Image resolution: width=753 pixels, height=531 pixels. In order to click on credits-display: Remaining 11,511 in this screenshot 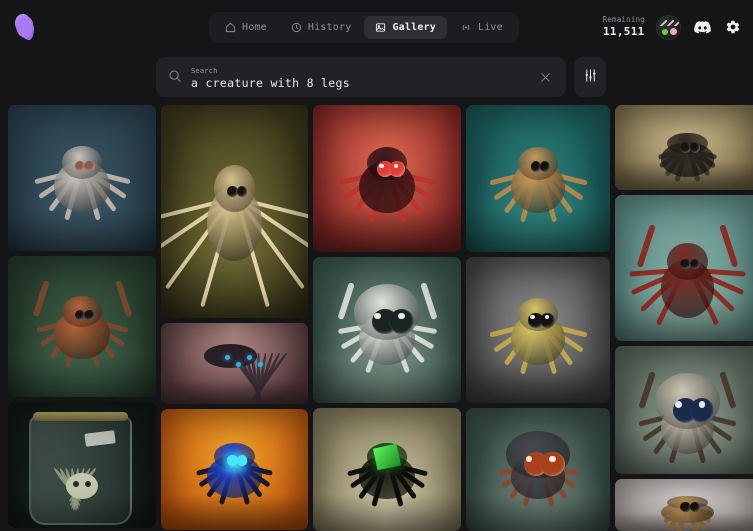, I will do `click(624, 26)`.